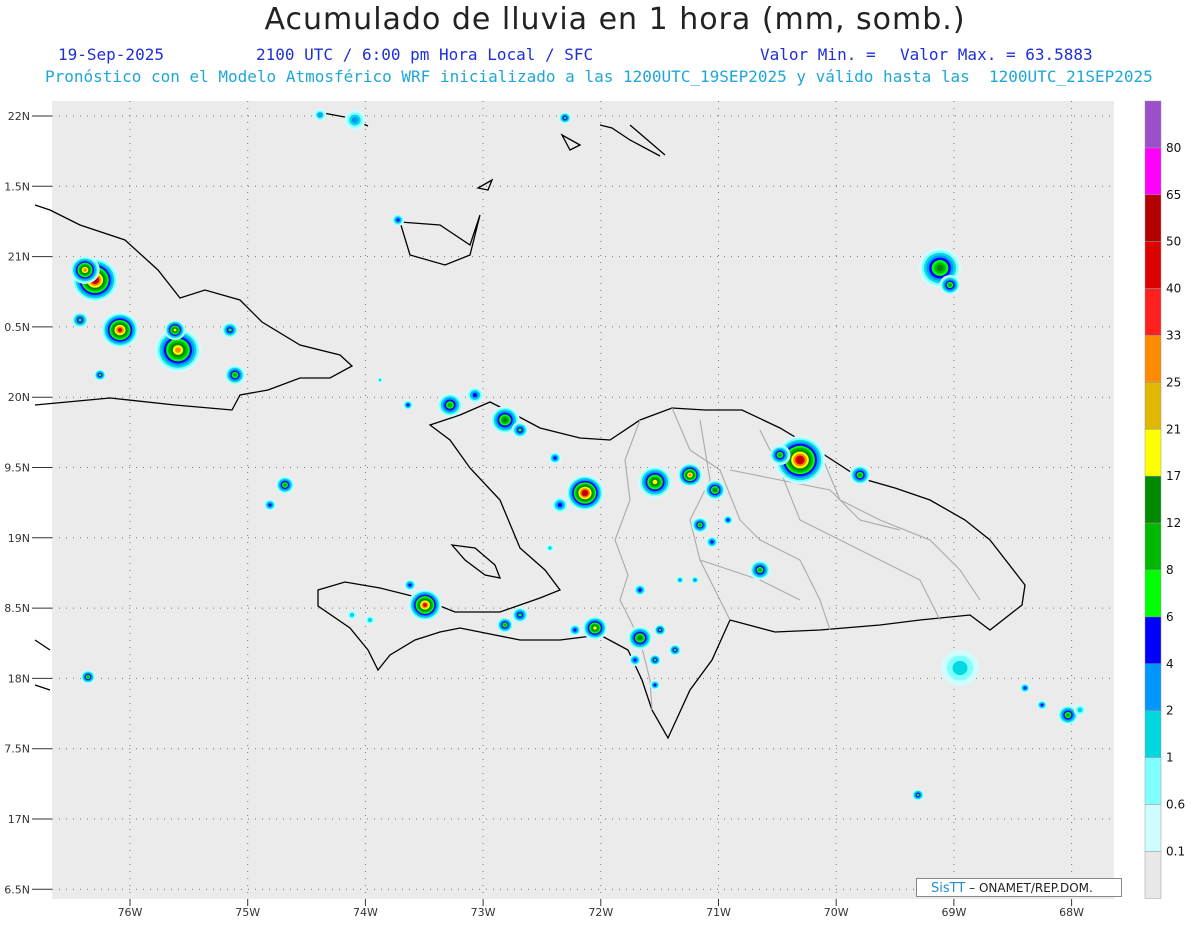 The width and height of the screenshot is (1200, 927). I want to click on min-value-label: Valor Min. =, so click(818, 54).